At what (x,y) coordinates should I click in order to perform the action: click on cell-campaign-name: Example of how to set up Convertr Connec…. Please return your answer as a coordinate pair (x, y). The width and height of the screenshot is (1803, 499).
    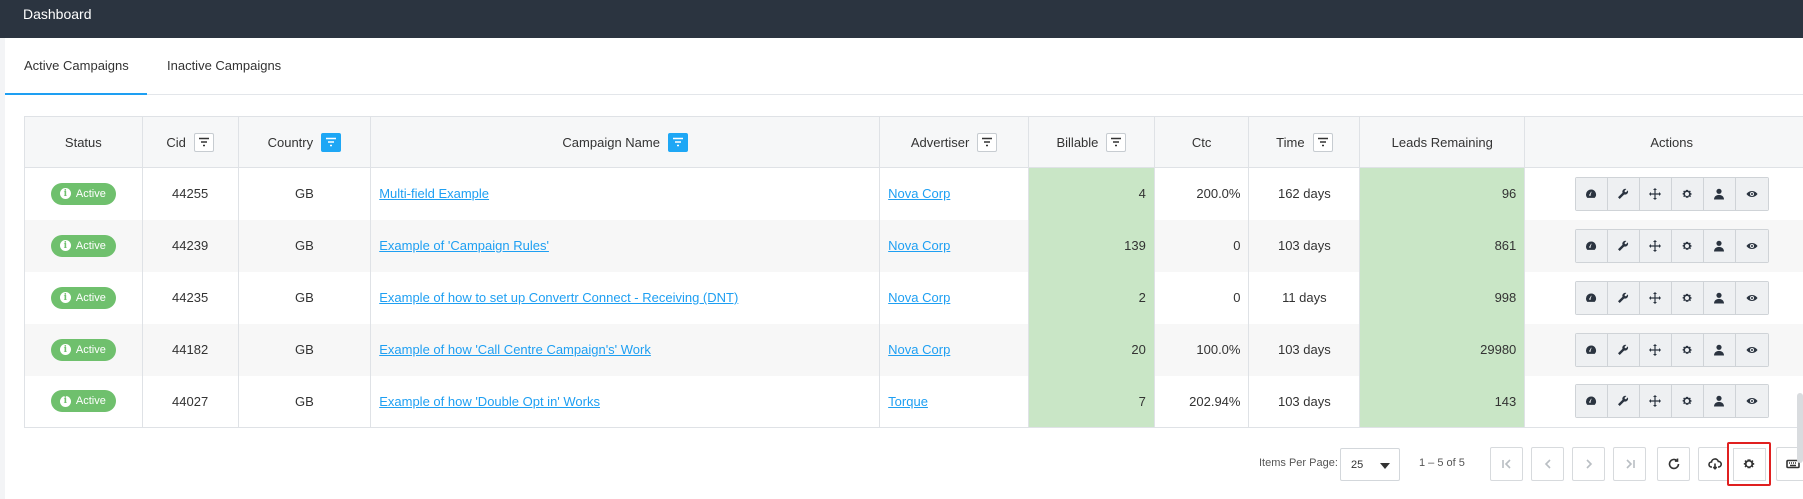
    Looking at the image, I should click on (625, 297).